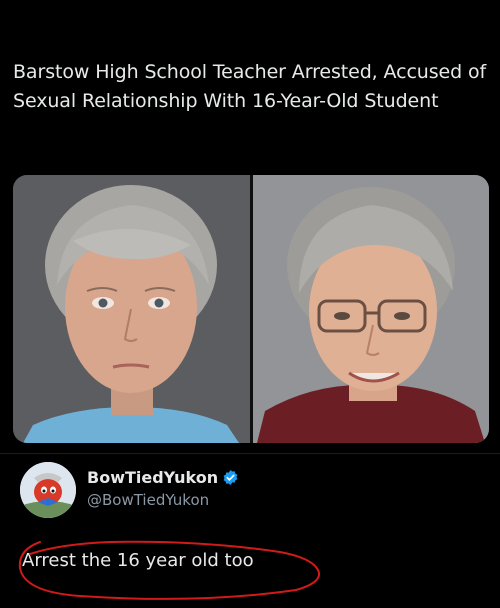  What do you see at coordinates (152, 477) in the screenshot?
I see `display-name-text: BowTiedYukon` at bounding box center [152, 477].